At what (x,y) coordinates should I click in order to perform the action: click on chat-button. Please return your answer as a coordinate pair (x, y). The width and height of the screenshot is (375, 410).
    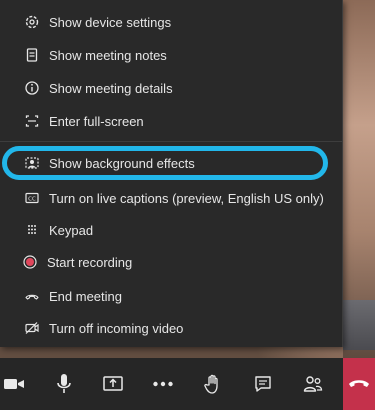
    Looking at the image, I should click on (263, 384).